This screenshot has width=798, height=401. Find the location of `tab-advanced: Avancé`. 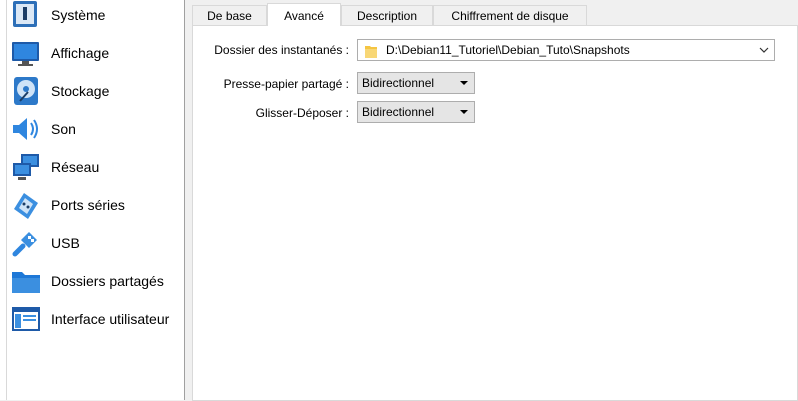

tab-advanced: Avancé is located at coordinates (304, 14).